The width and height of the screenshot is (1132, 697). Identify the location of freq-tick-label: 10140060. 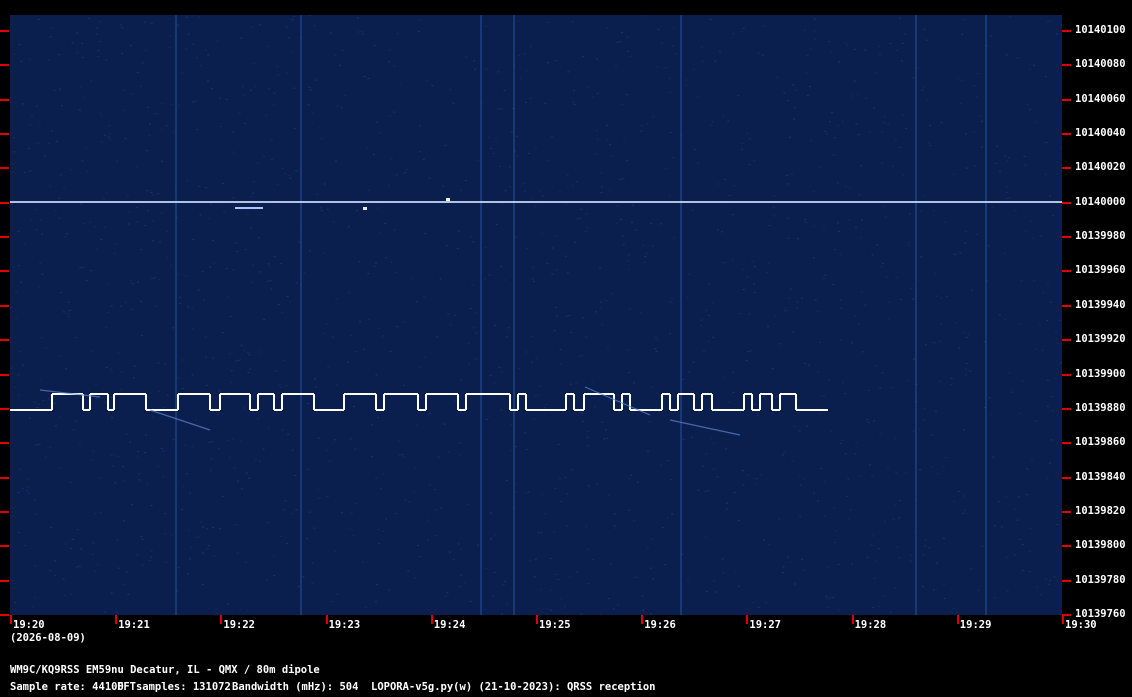
(1100, 98).